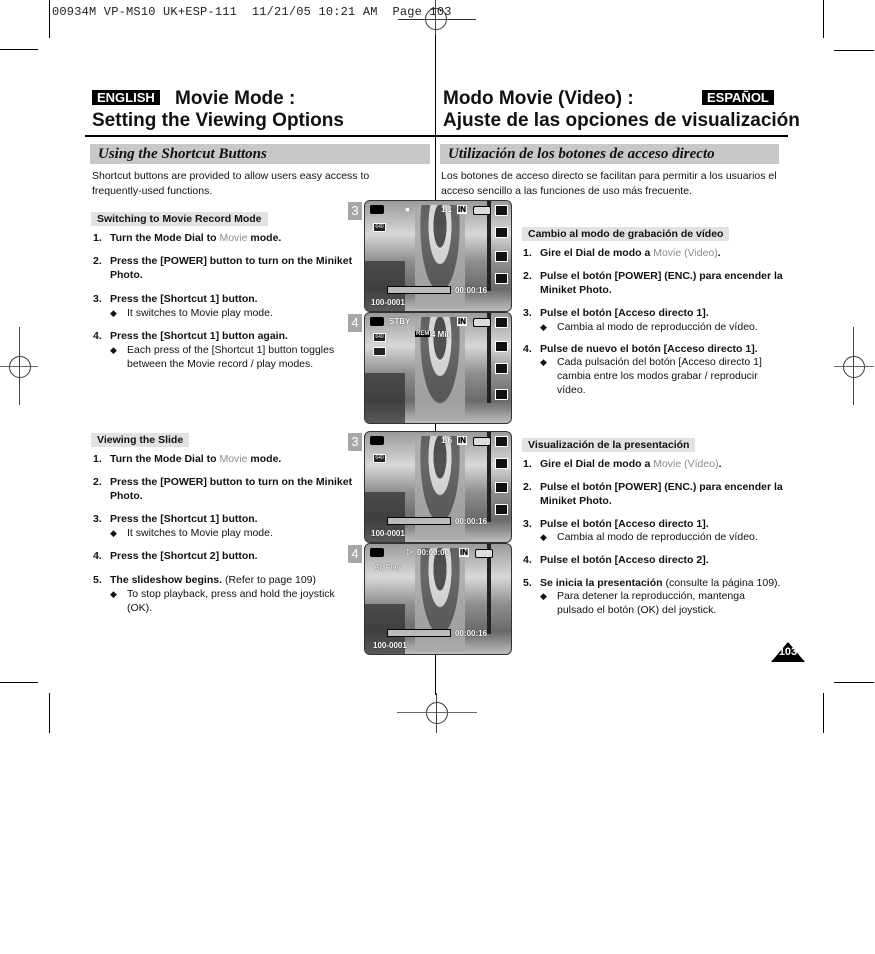  What do you see at coordinates (501, 278) in the screenshot?
I see `delete-icon` at bounding box center [501, 278].